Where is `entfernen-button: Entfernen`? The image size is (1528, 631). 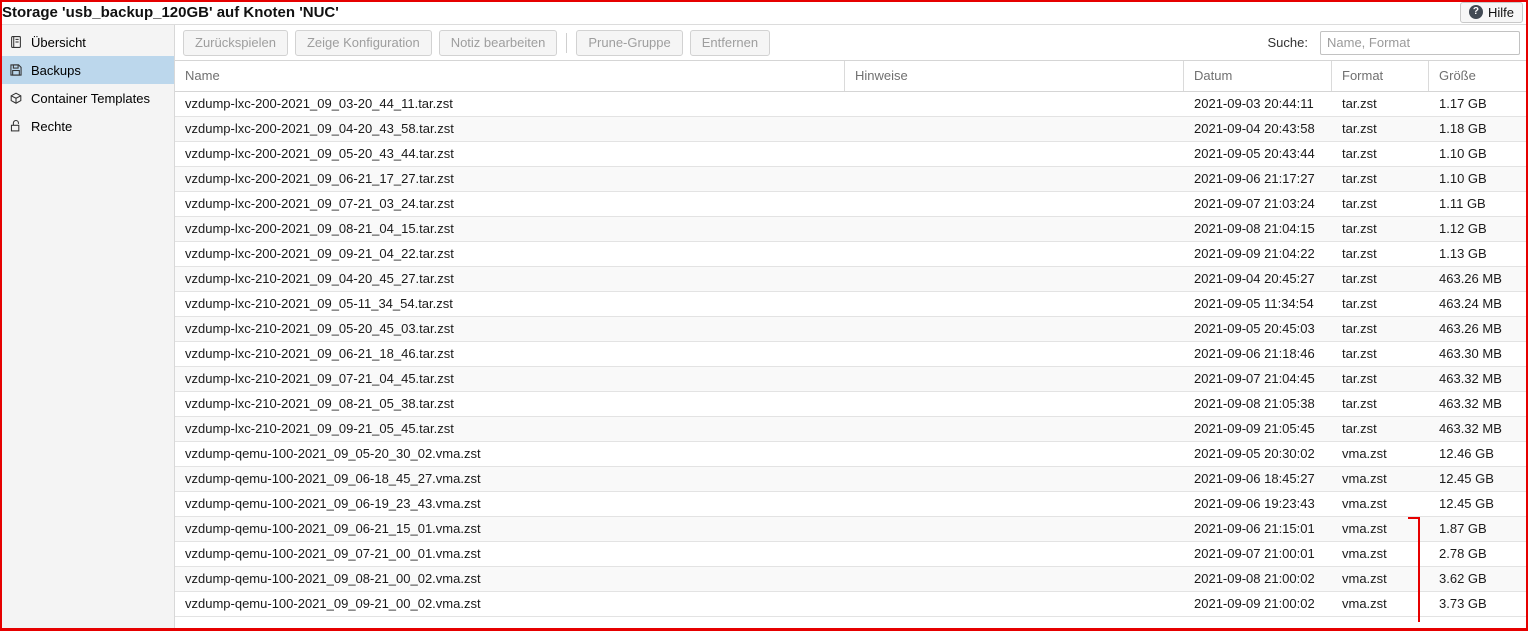 entfernen-button: Entfernen is located at coordinates (730, 42).